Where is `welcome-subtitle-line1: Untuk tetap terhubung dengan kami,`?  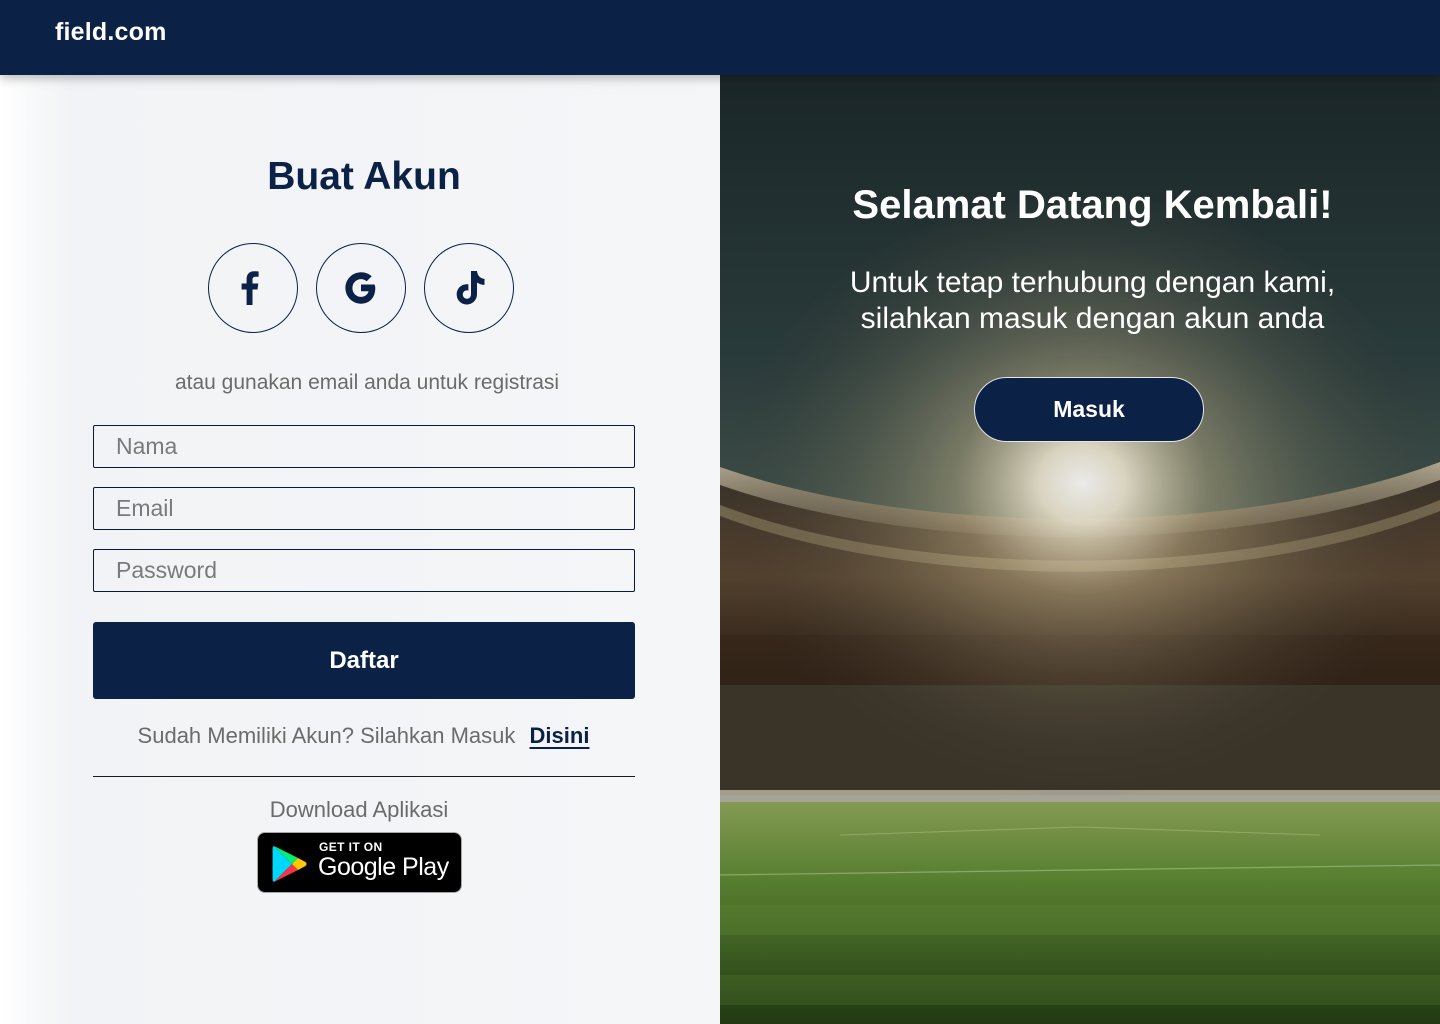
welcome-subtitle-line1: Untuk tetap terhubung dengan kami, is located at coordinates (1092, 282).